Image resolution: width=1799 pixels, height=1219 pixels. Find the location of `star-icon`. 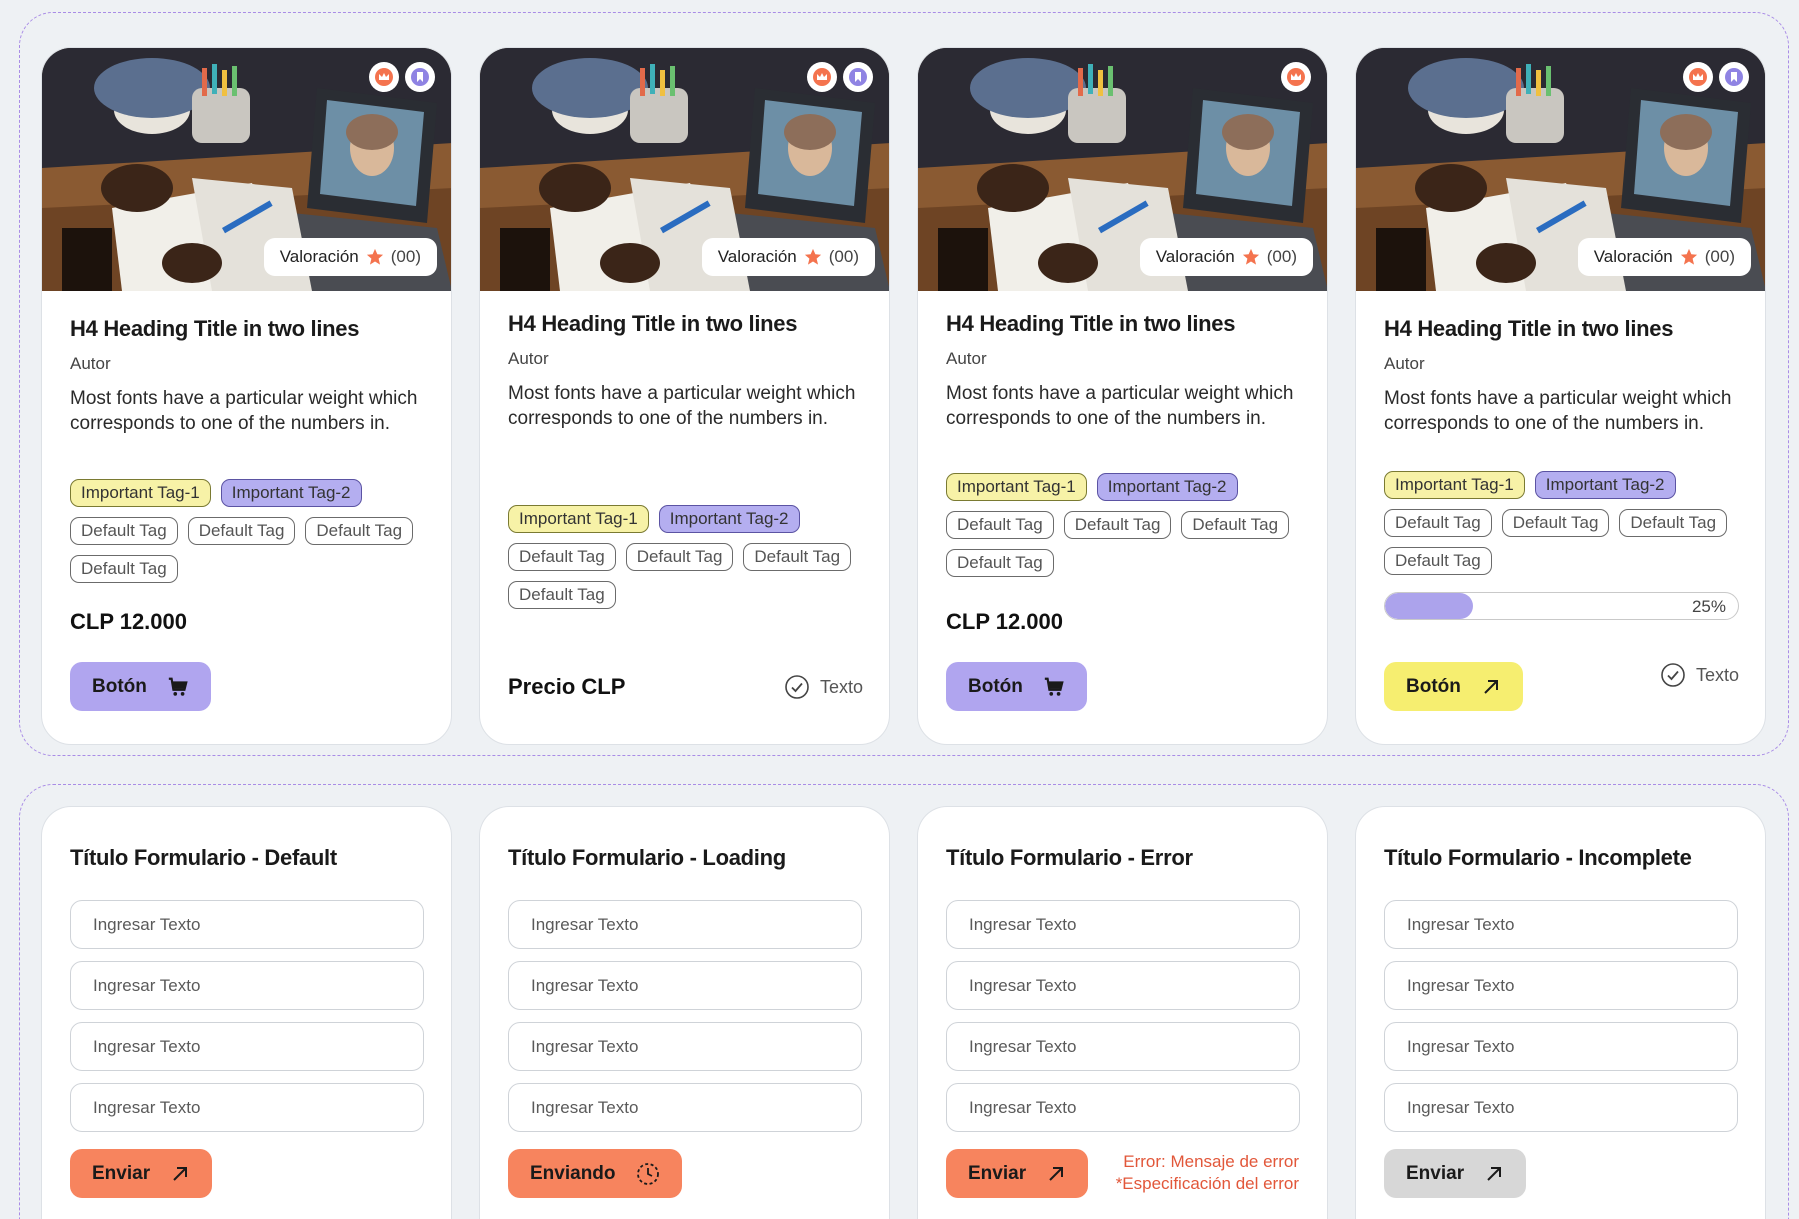

star-icon is located at coordinates (1250, 256).